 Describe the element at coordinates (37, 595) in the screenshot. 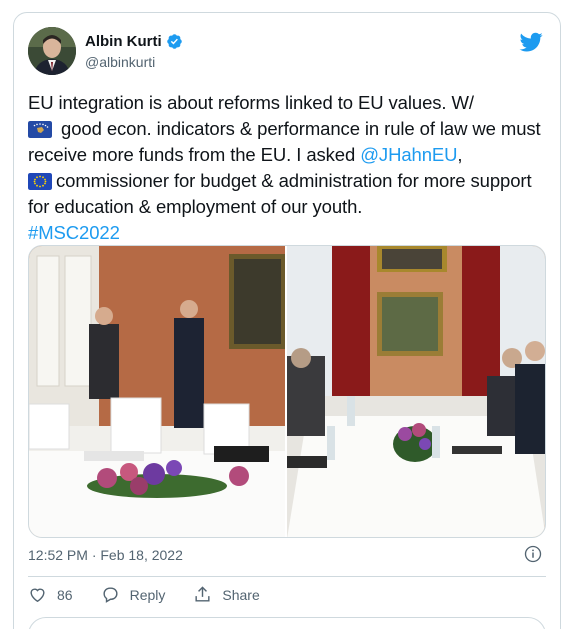

I see `heart-icon` at that location.